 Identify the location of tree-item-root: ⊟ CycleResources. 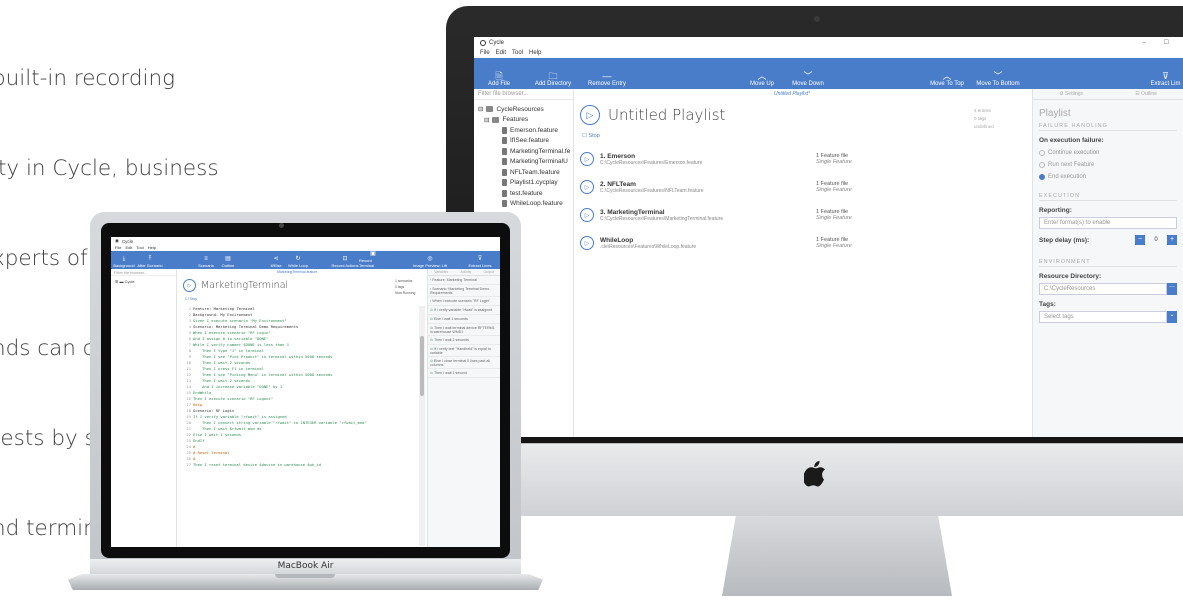
(525, 109).